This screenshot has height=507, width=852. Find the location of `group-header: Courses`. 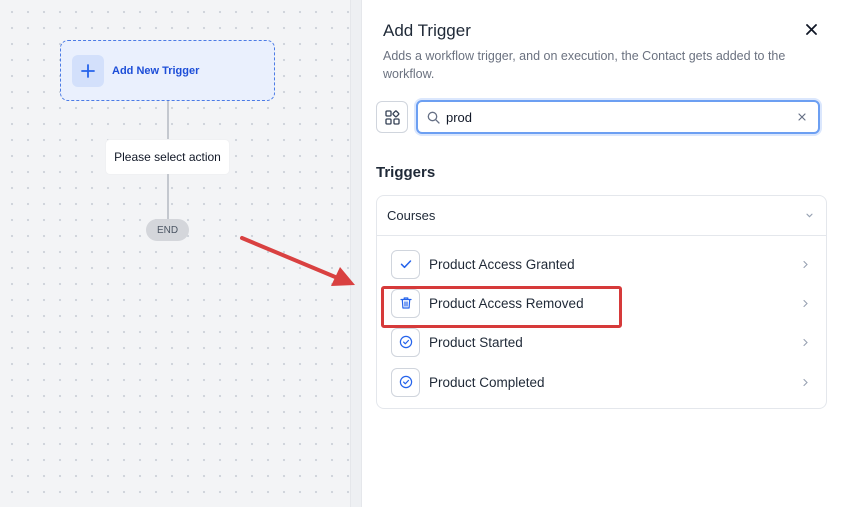

group-header: Courses is located at coordinates (601, 216).